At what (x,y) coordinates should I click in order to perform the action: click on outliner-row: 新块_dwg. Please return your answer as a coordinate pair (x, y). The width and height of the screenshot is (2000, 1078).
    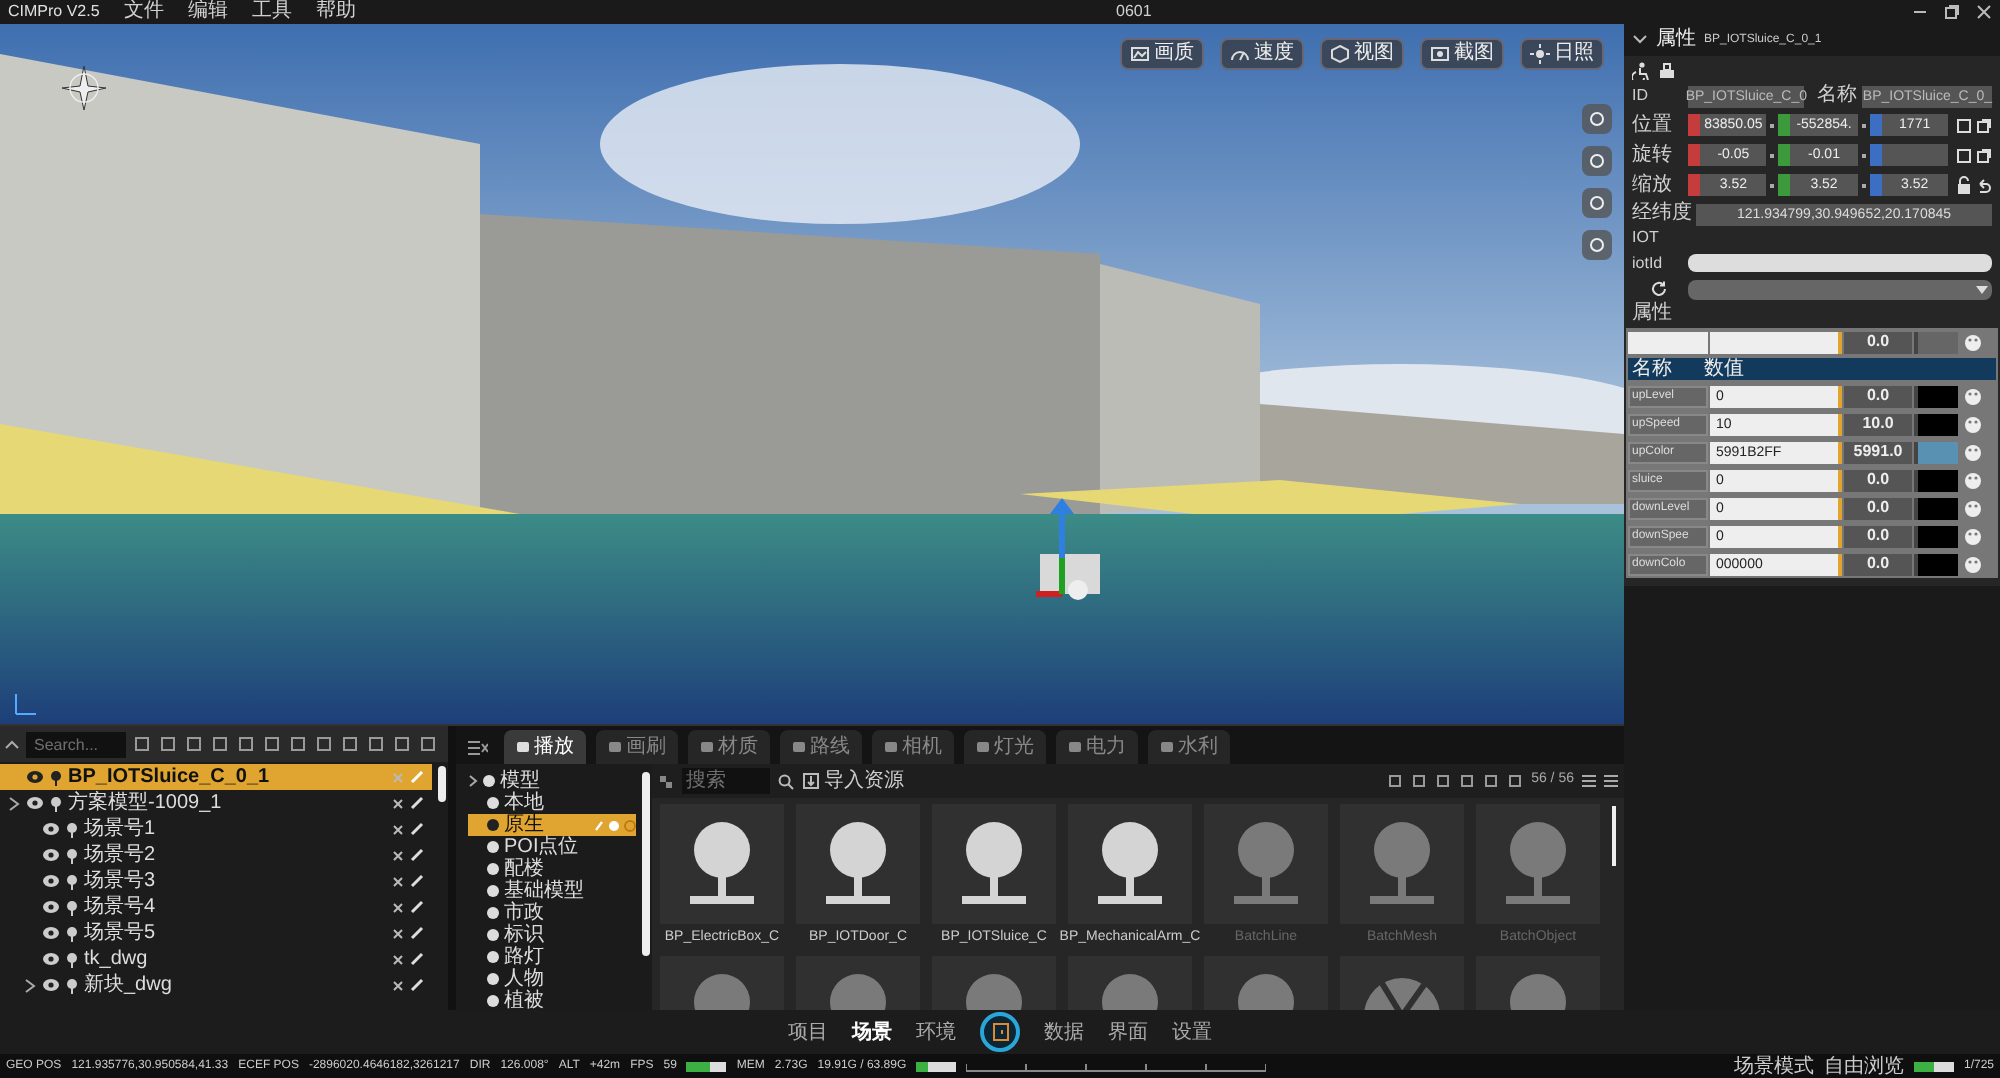
    Looking at the image, I should click on (216, 985).